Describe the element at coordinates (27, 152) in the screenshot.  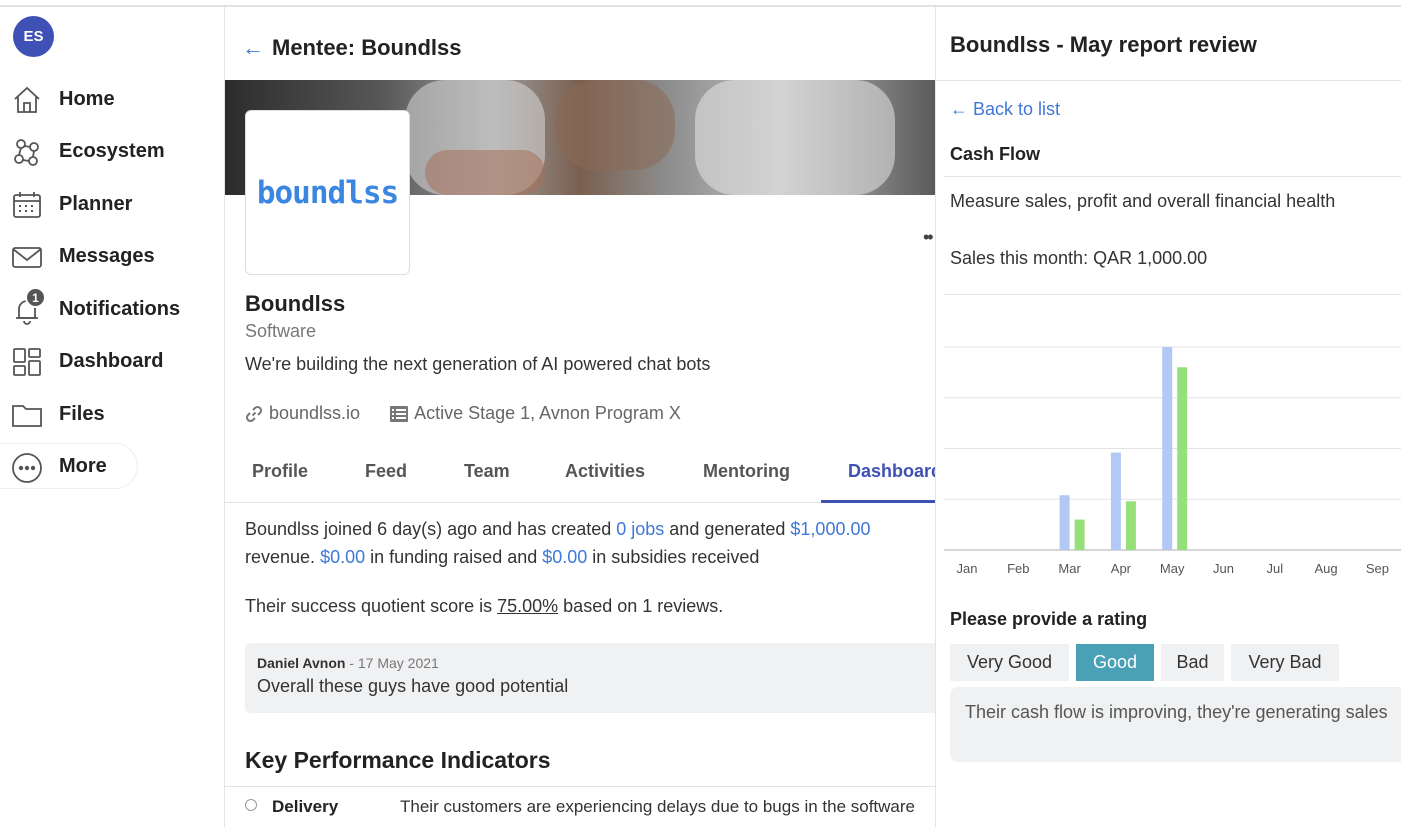
I see `ecosystem-icon` at that location.